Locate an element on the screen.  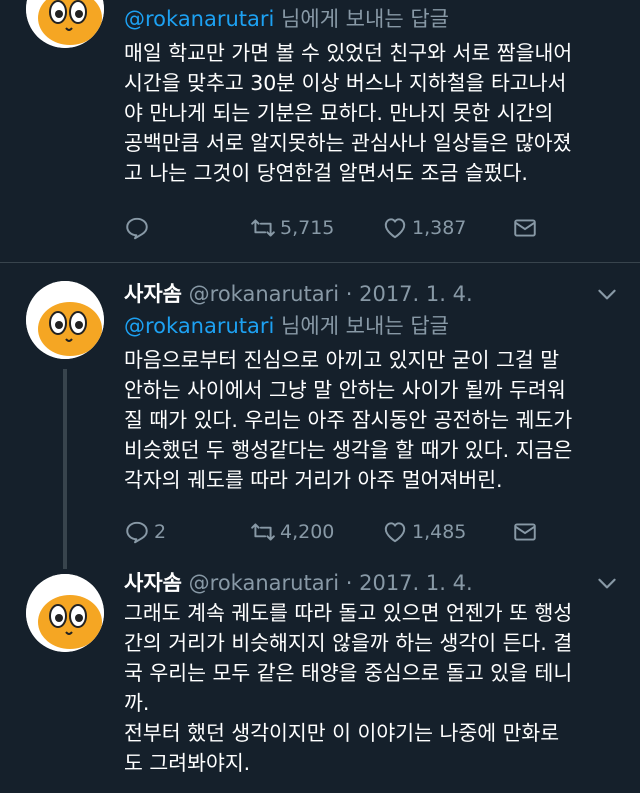
like-button: 1,387 is located at coordinates (424, 228).